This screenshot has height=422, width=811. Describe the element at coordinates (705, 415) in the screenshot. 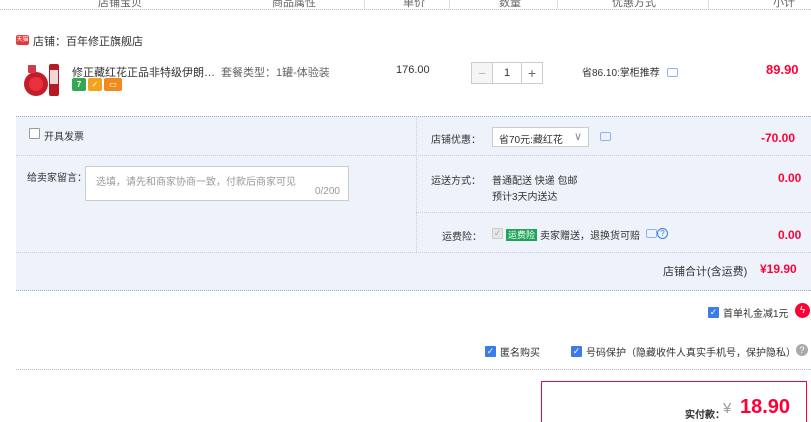

I see `pay-label: 实付款：` at that location.